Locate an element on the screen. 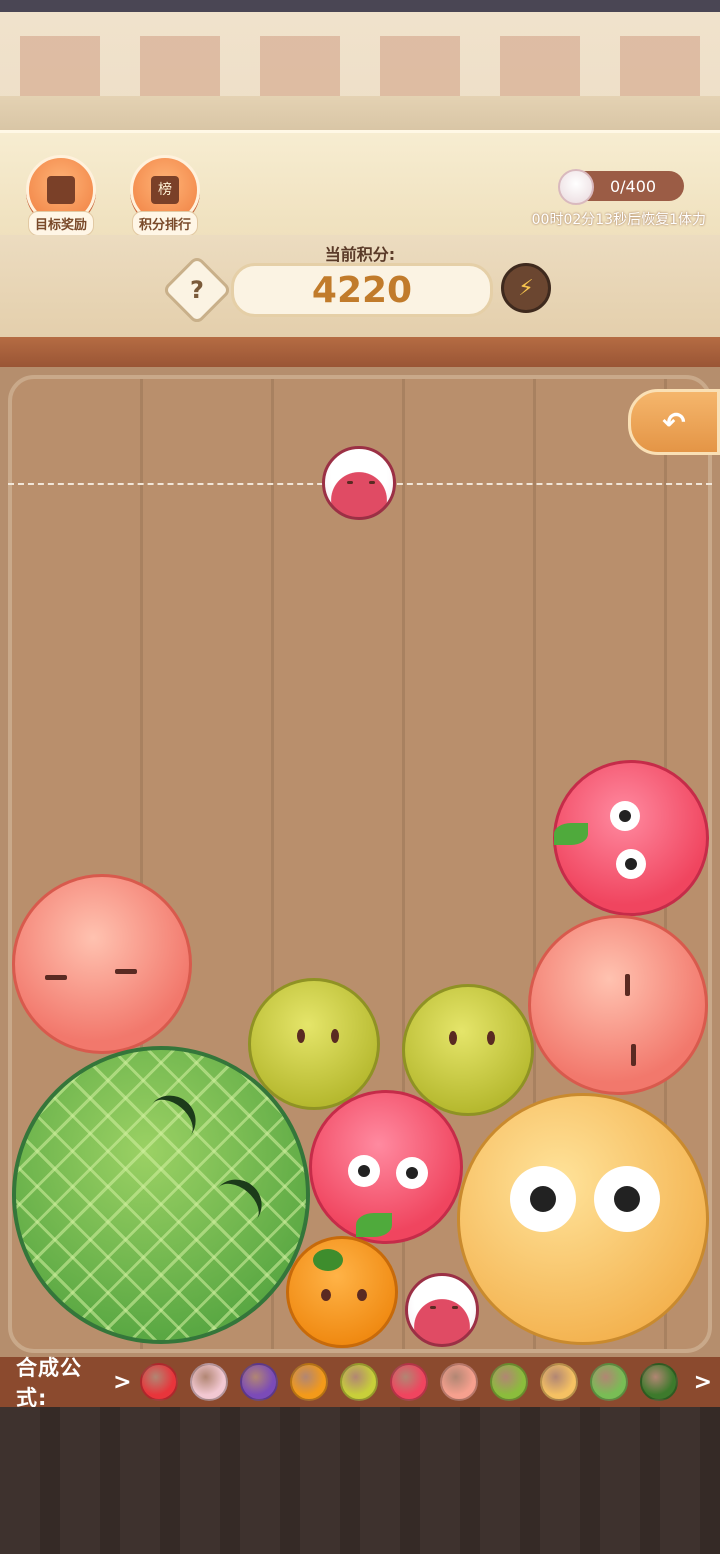  plum-icon is located at coordinates (258, 1382).